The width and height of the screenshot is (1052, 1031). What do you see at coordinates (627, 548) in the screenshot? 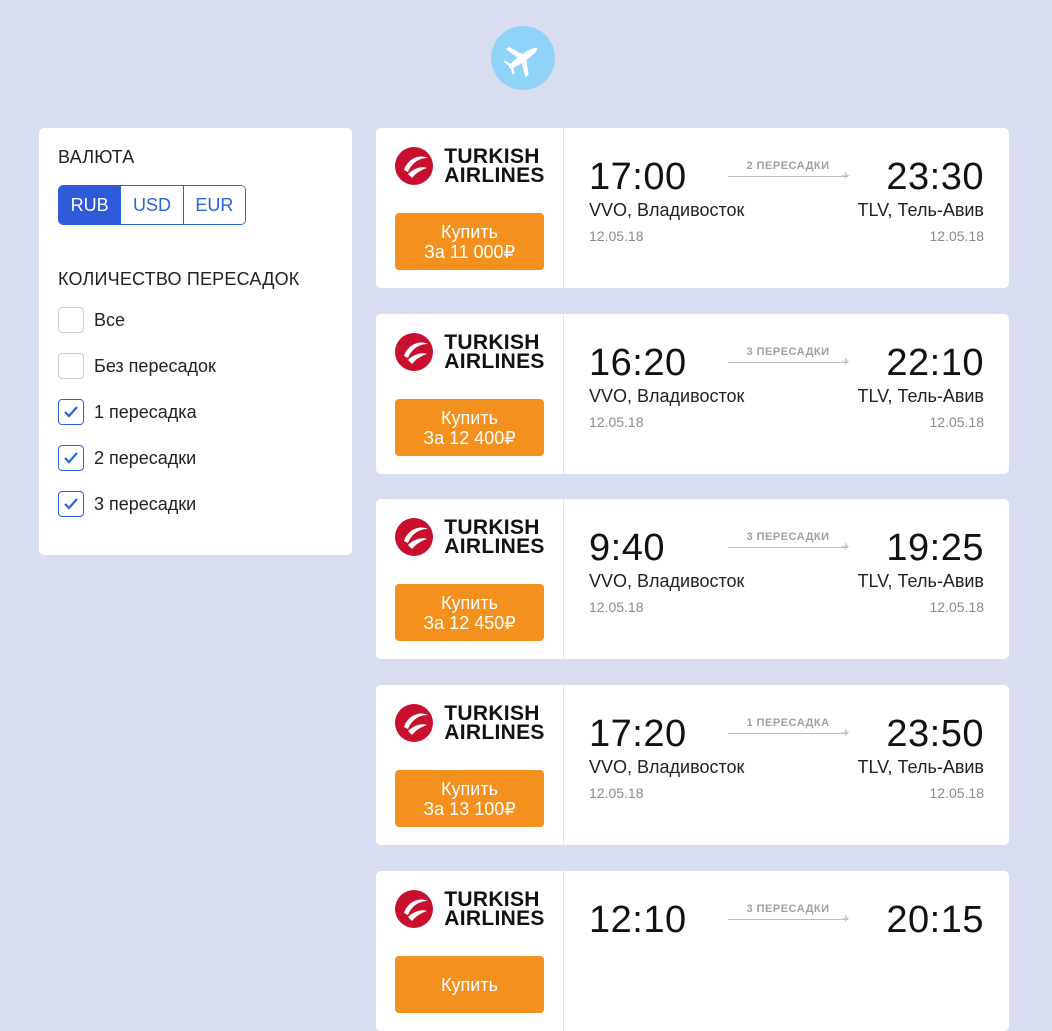
I see `departure-time: 9:40` at bounding box center [627, 548].